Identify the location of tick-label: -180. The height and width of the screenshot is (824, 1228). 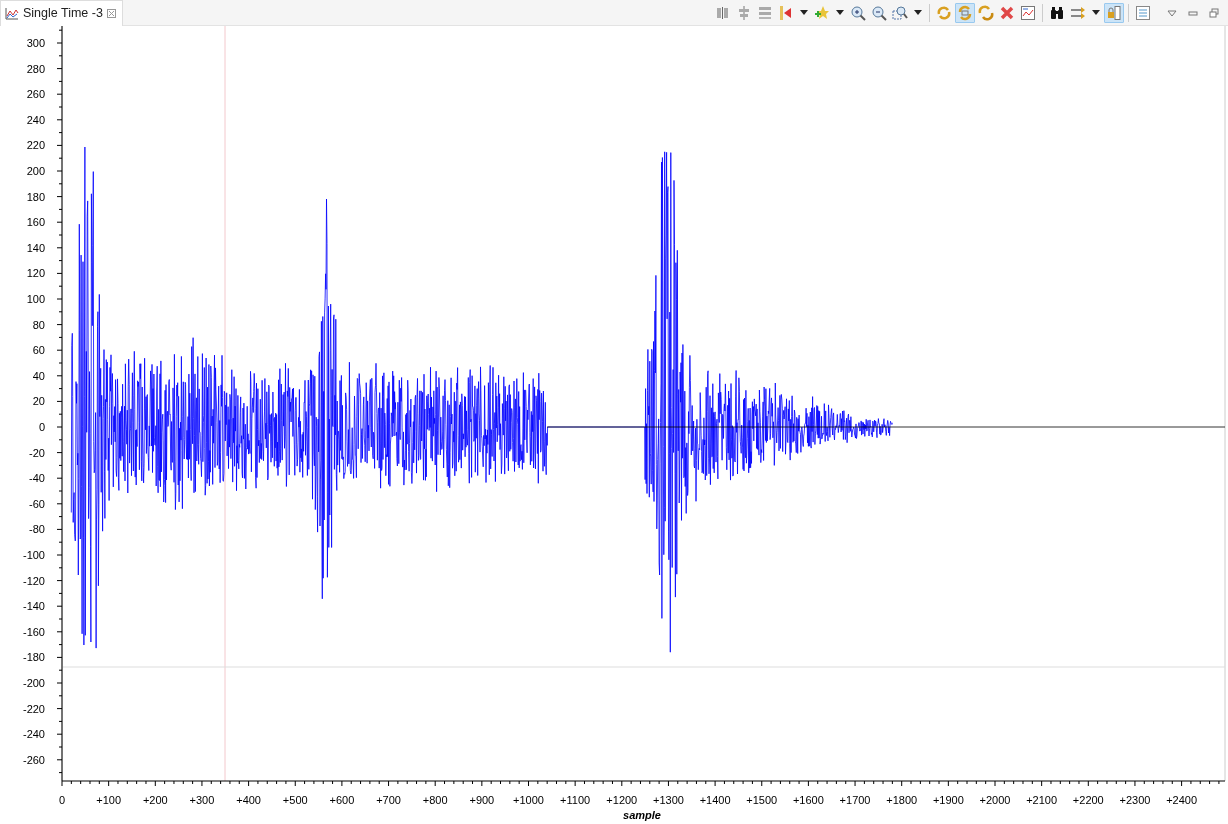
(33, 657).